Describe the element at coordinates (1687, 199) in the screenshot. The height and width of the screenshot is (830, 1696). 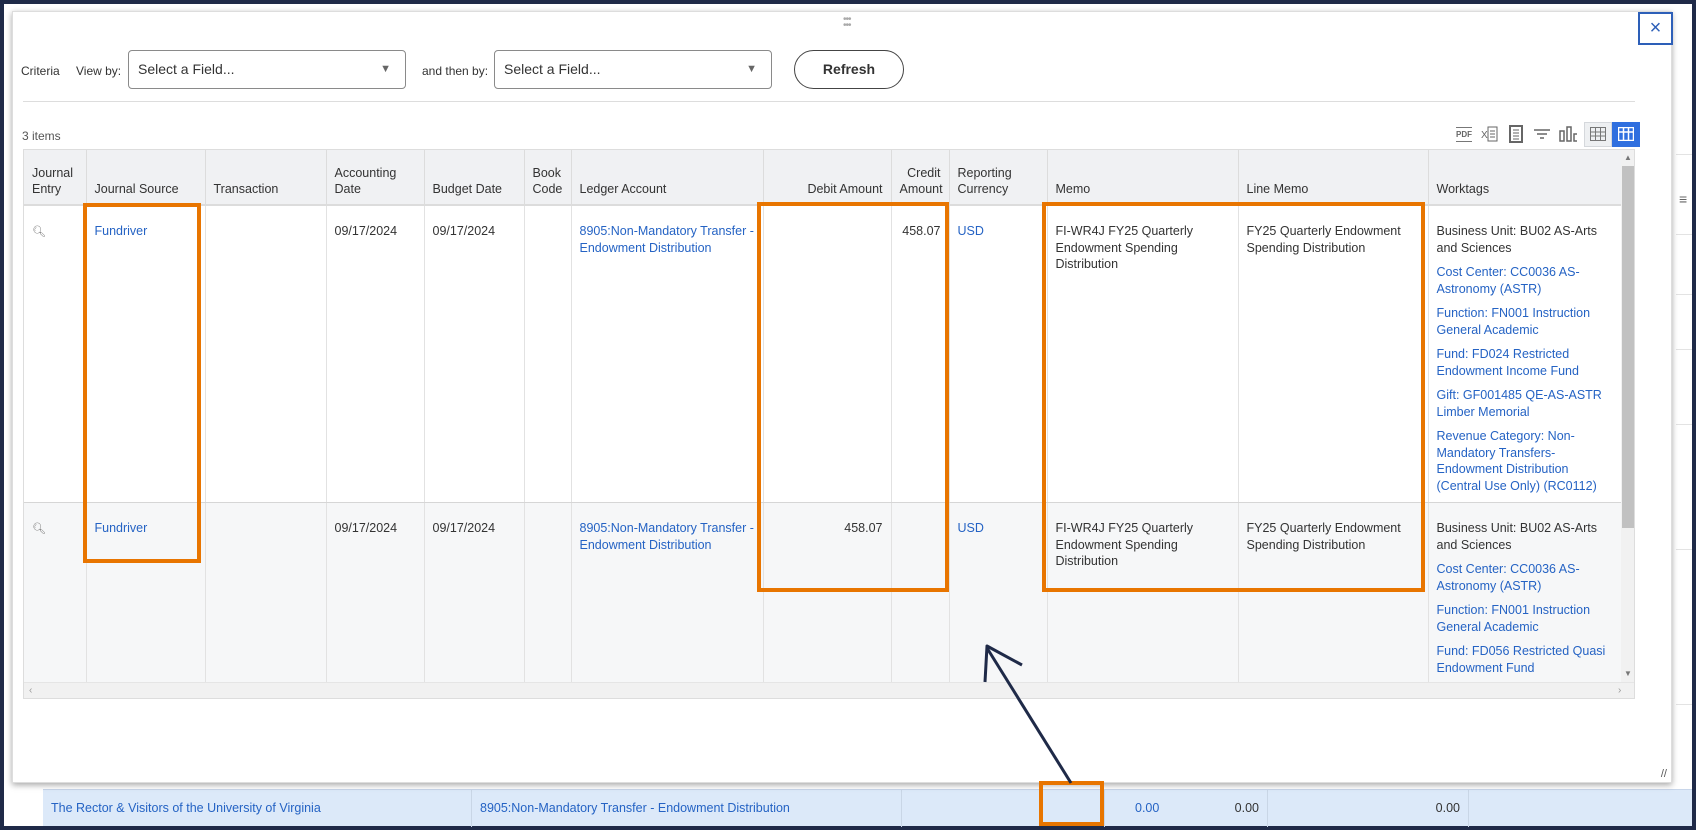
I see `filter-icon: ≡` at that location.